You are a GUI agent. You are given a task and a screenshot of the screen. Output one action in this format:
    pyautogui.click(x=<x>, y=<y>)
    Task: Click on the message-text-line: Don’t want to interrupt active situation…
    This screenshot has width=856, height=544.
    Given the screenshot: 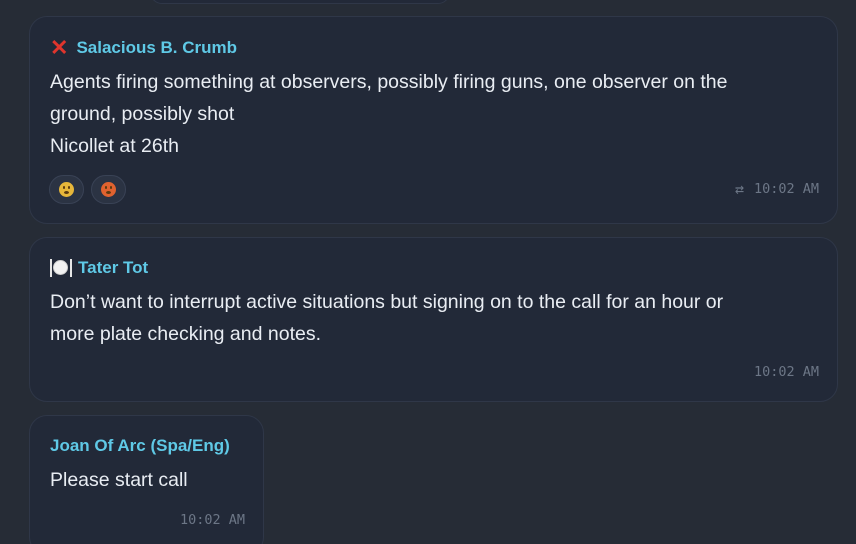 What is the action you would take?
    pyautogui.click(x=387, y=302)
    